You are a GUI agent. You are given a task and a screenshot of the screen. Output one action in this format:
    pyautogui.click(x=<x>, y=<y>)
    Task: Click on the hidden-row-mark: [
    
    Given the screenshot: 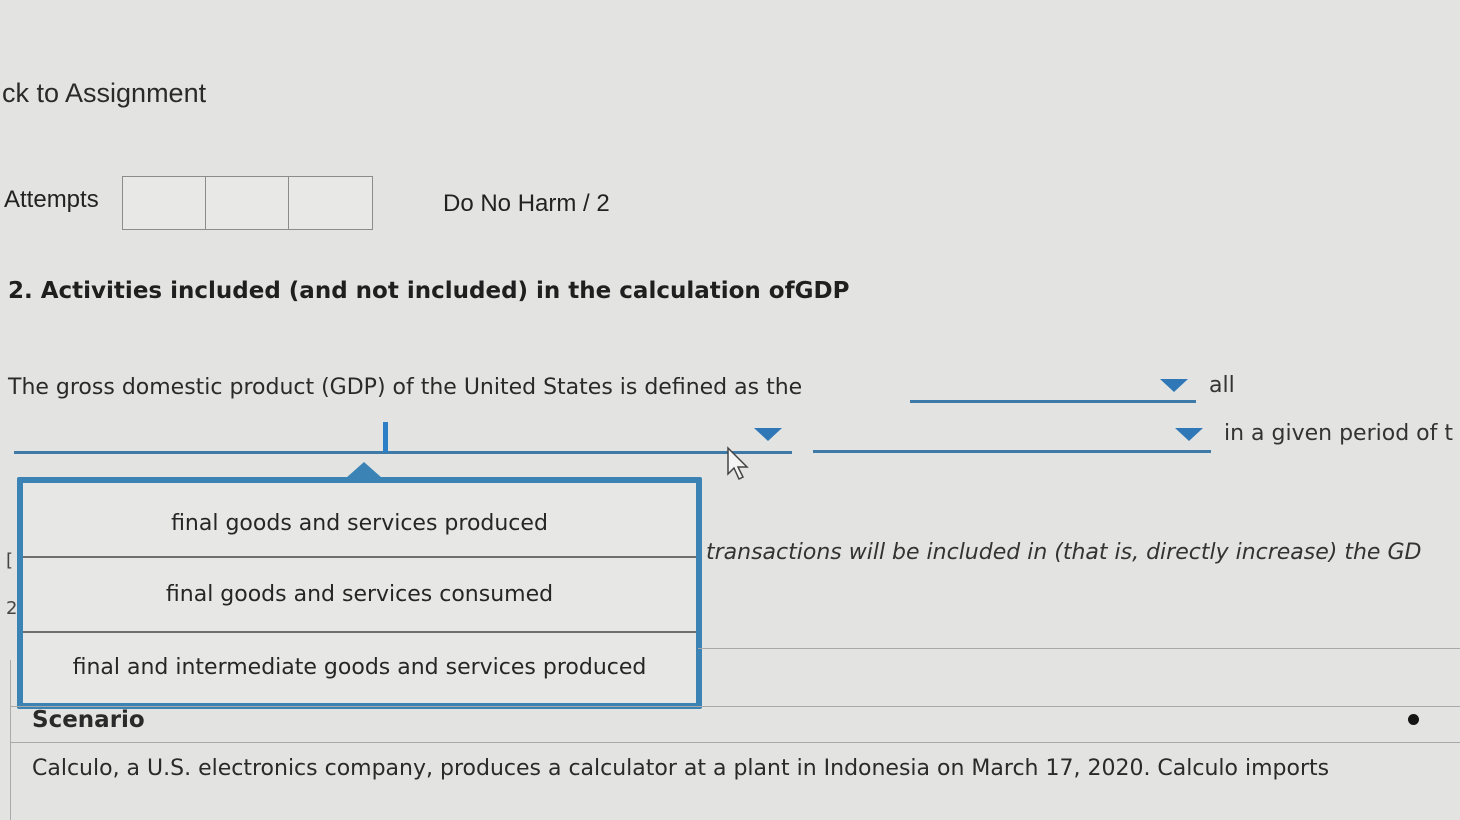 What is the action you would take?
    pyautogui.click(x=10, y=560)
    